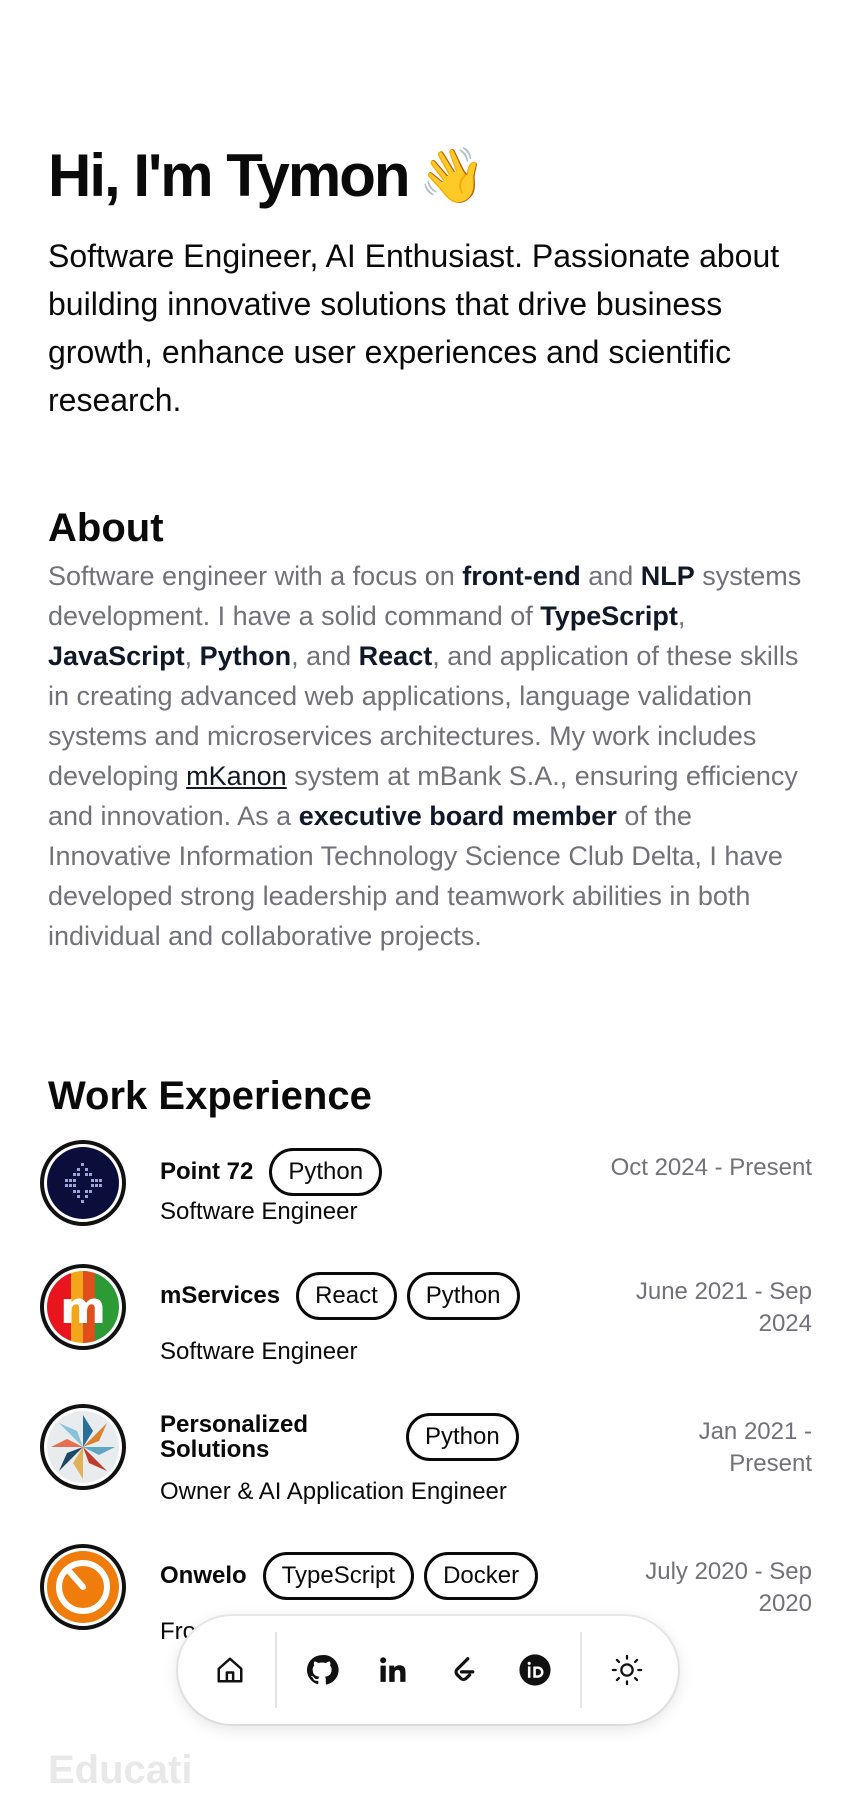 This screenshot has width=860, height=1793. I want to click on leetcode-icon, so click(463, 1669).